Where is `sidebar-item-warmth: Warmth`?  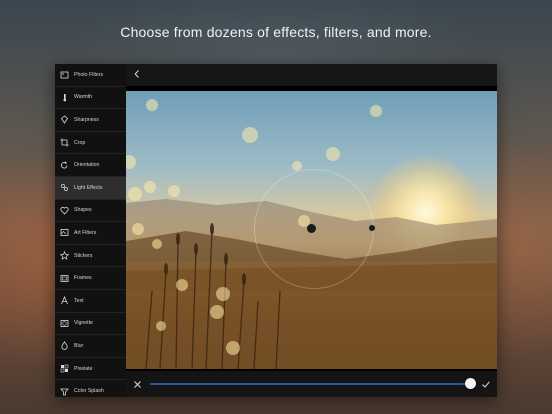 sidebar-item-warmth: Warmth is located at coordinates (90, 98).